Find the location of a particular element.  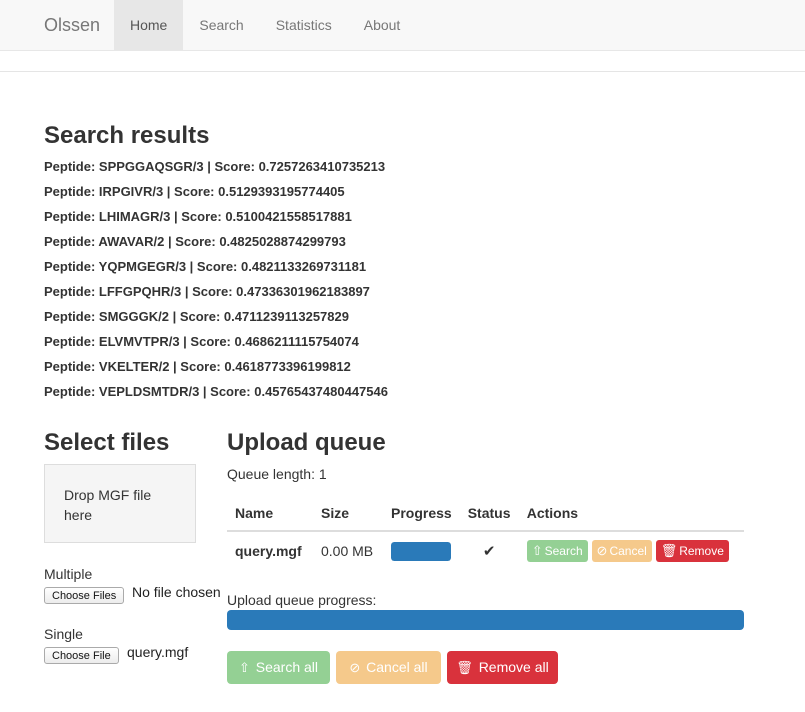

select-files-title: Select files is located at coordinates (107, 442).